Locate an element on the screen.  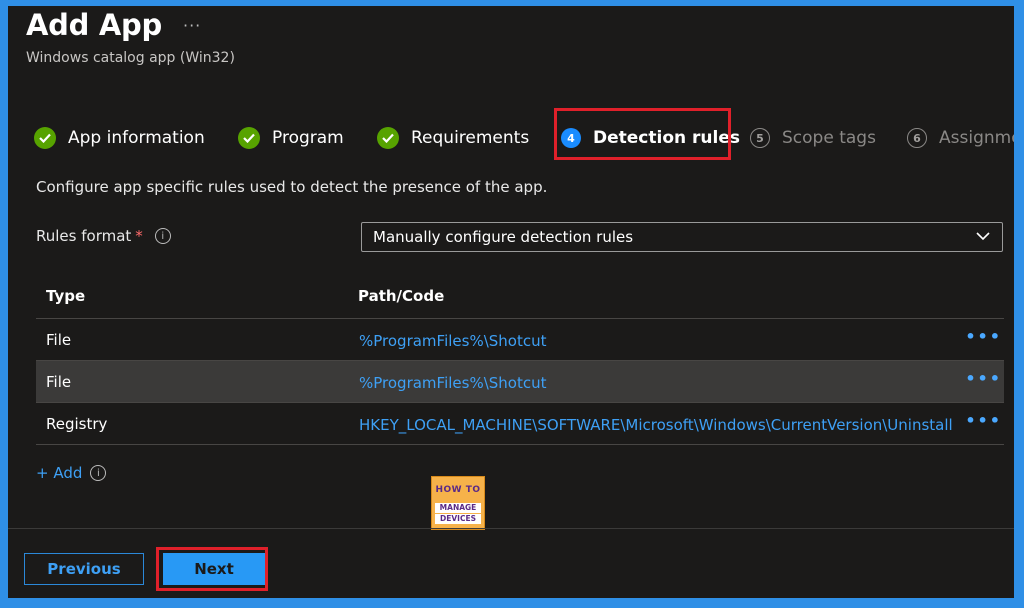
more-options-icon: ··· is located at coordinates (192, 25).